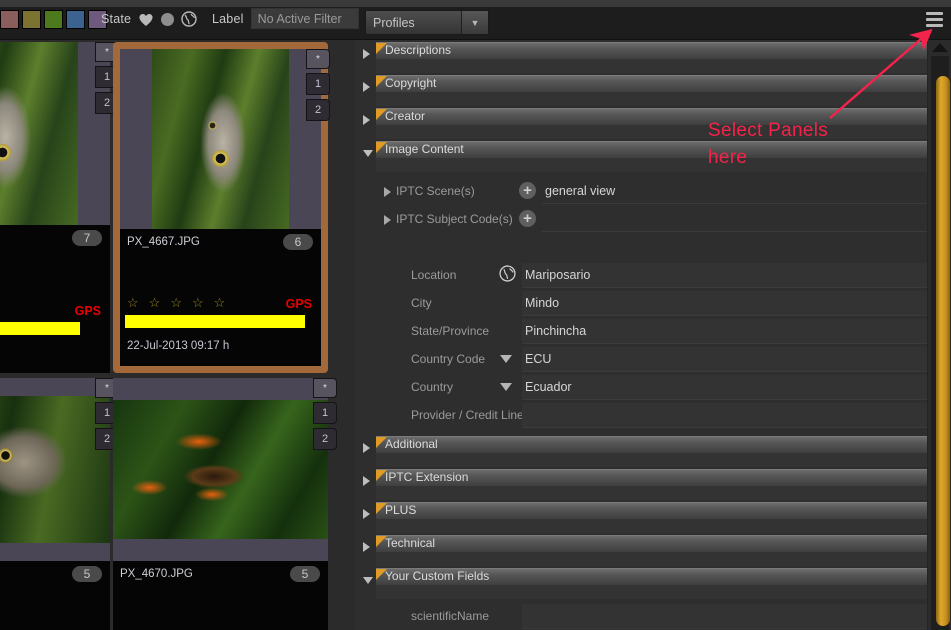 The width and height of the screenshot is (951, 630). What do you see at coordinates (215, 321) in the screenshot?
I see `color-label-bar` at bounding box center [215, 321].